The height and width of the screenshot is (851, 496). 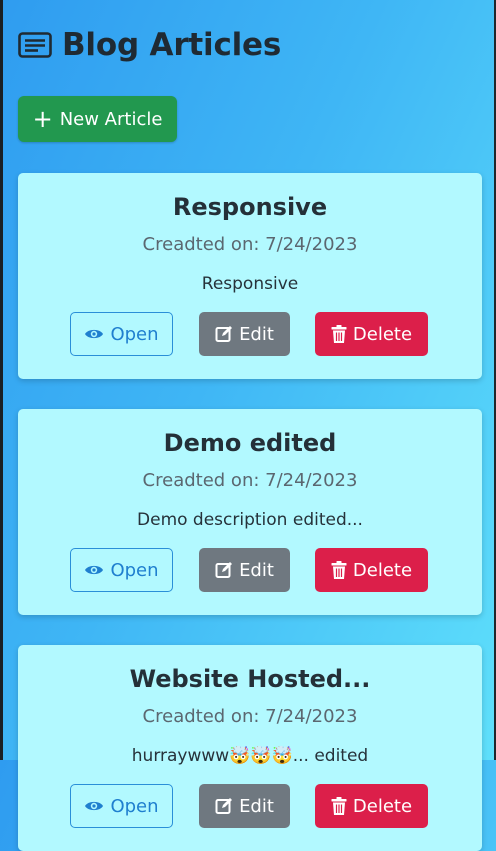 I want to click on new-article-label: New Article, so click(x=111, y=119).